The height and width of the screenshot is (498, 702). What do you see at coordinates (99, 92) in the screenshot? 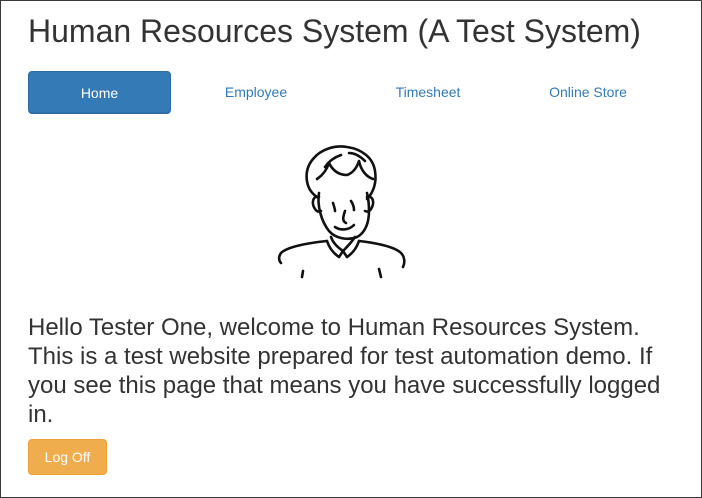
I see `nav-home: Home` at bounding box center [99, 92].